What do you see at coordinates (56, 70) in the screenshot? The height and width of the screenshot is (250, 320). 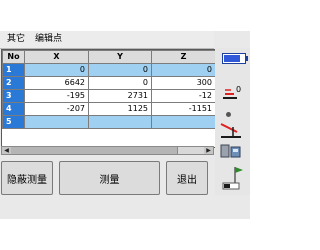 I see `cell-x: 0` at bounding box center [56, 70].